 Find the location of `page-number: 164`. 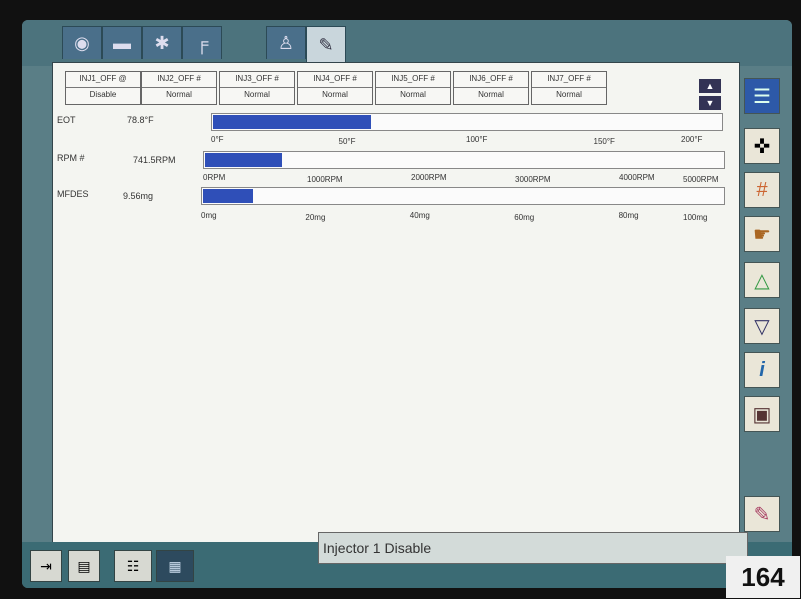

page-number: 164 is located at coordinates (763, 577).